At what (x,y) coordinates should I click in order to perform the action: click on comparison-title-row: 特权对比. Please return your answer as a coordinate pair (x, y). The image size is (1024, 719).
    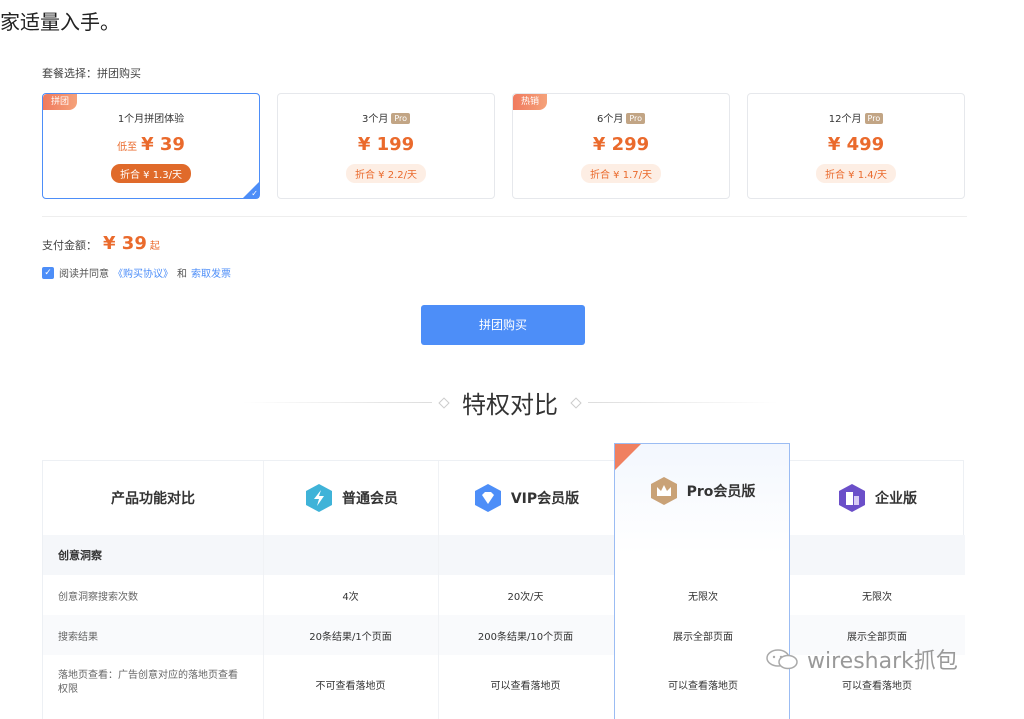
    Looking at the image, I should click on (510, 402).